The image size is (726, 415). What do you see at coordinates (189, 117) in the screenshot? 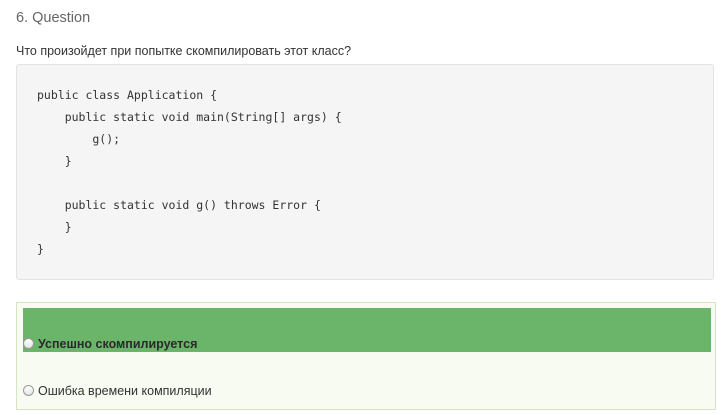
I see `code-line: public static void main(String[] args) {` at bounding box center [189, 117].